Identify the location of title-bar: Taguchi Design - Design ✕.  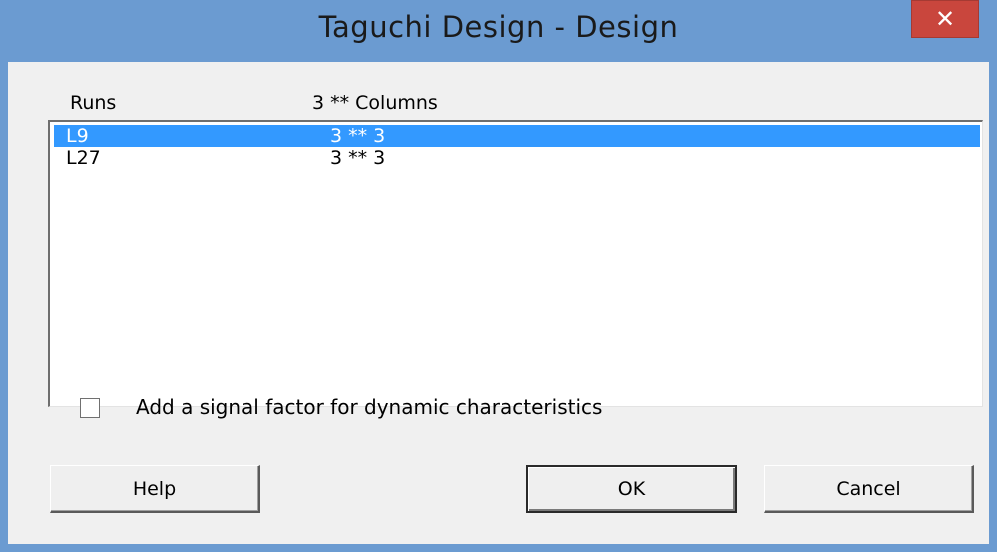
(498, 31).